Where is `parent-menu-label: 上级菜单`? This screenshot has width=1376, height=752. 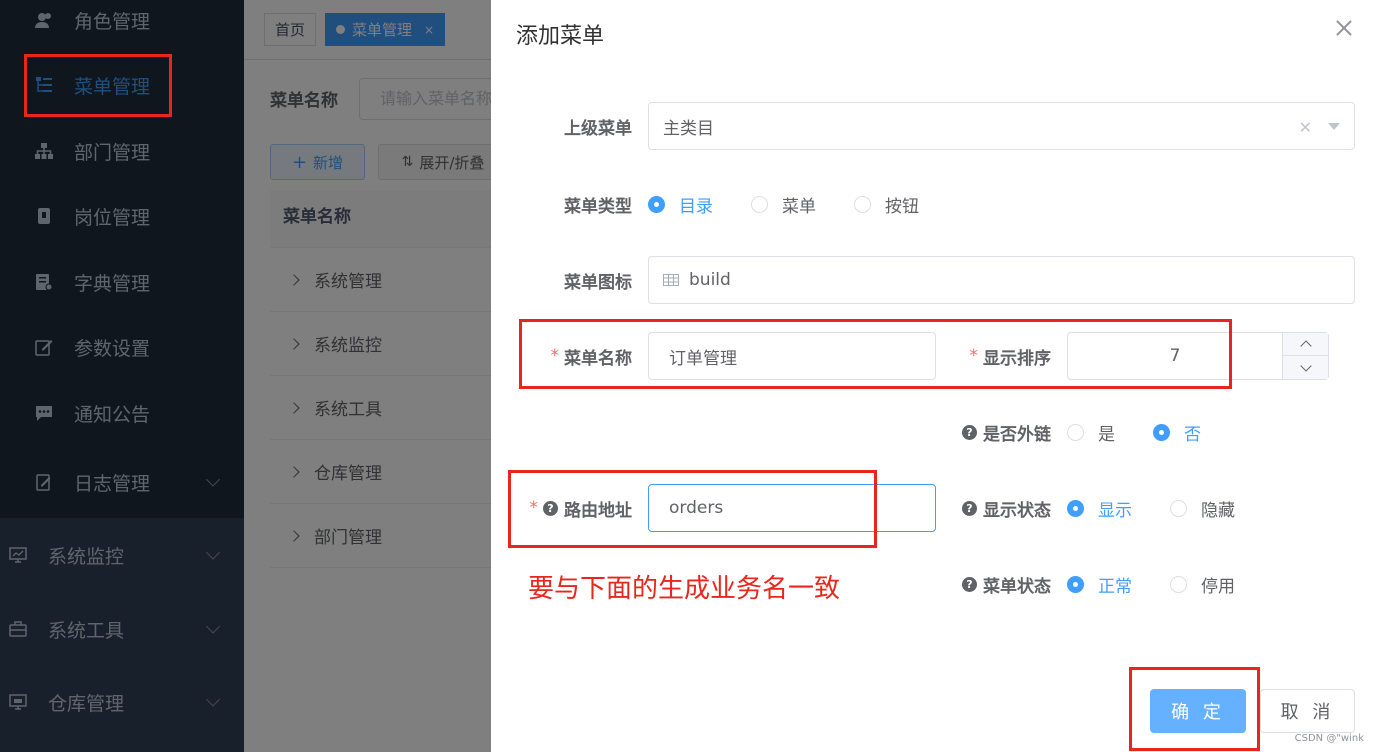
parent-menu-label: 上级菜单 is located at coordinates (571, 126).